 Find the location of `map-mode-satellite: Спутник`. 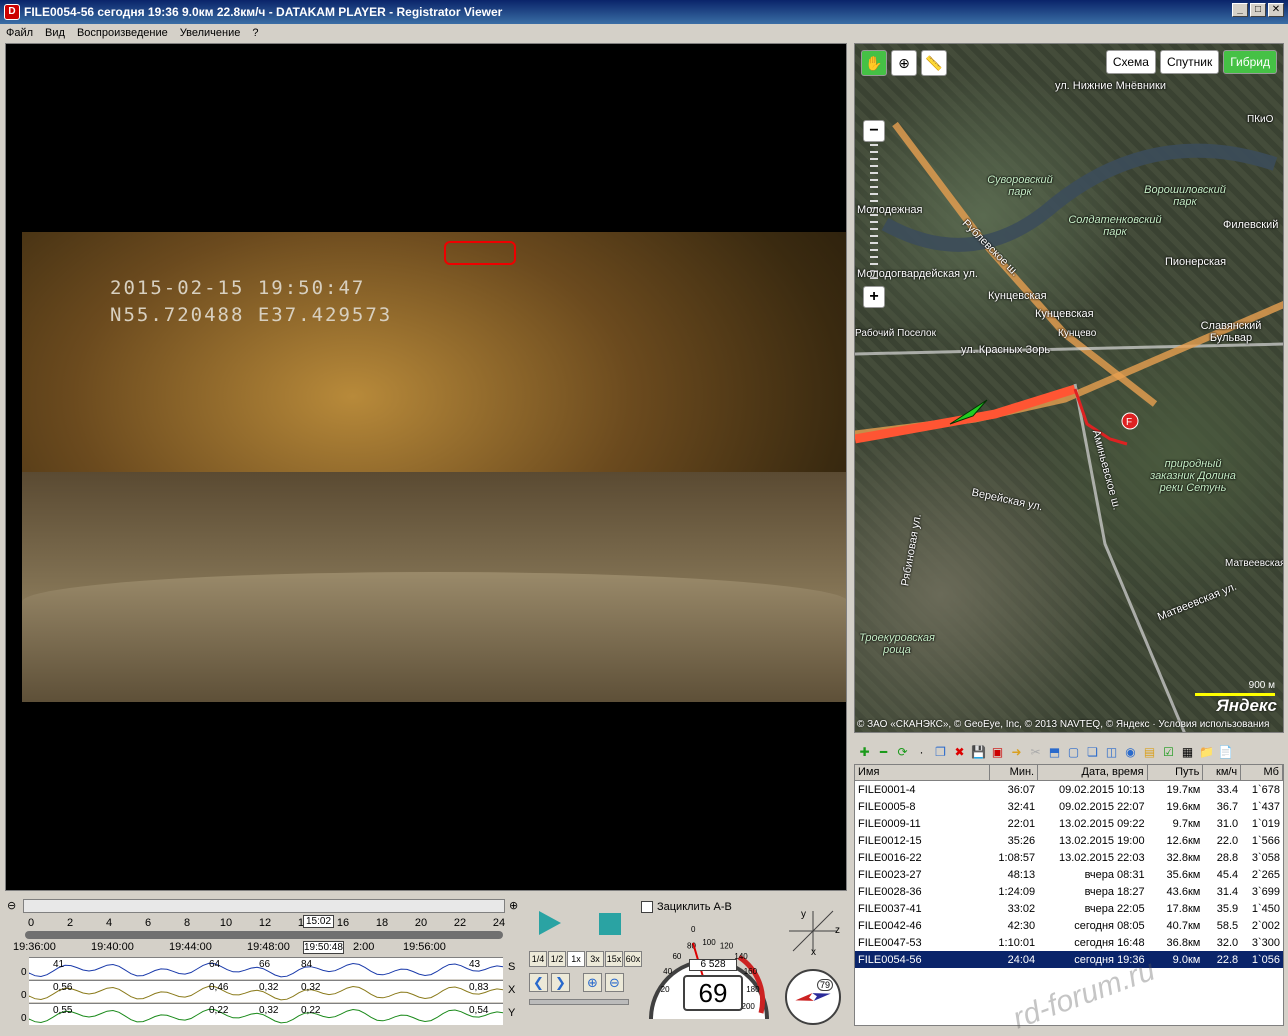

map-mode-satellite: Спутник is located at coordinates (1189, 62).